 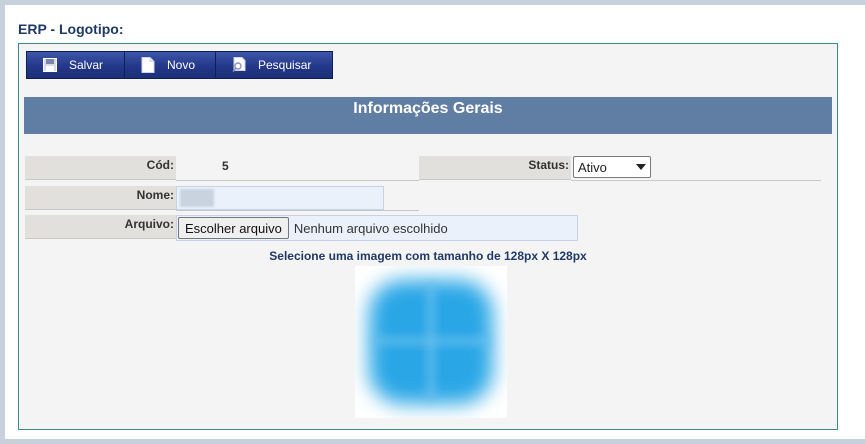 What do you see at coordinates (225, 166) in the screenshot?
I see `cod-value: 5` at bounding box center [225, 166].